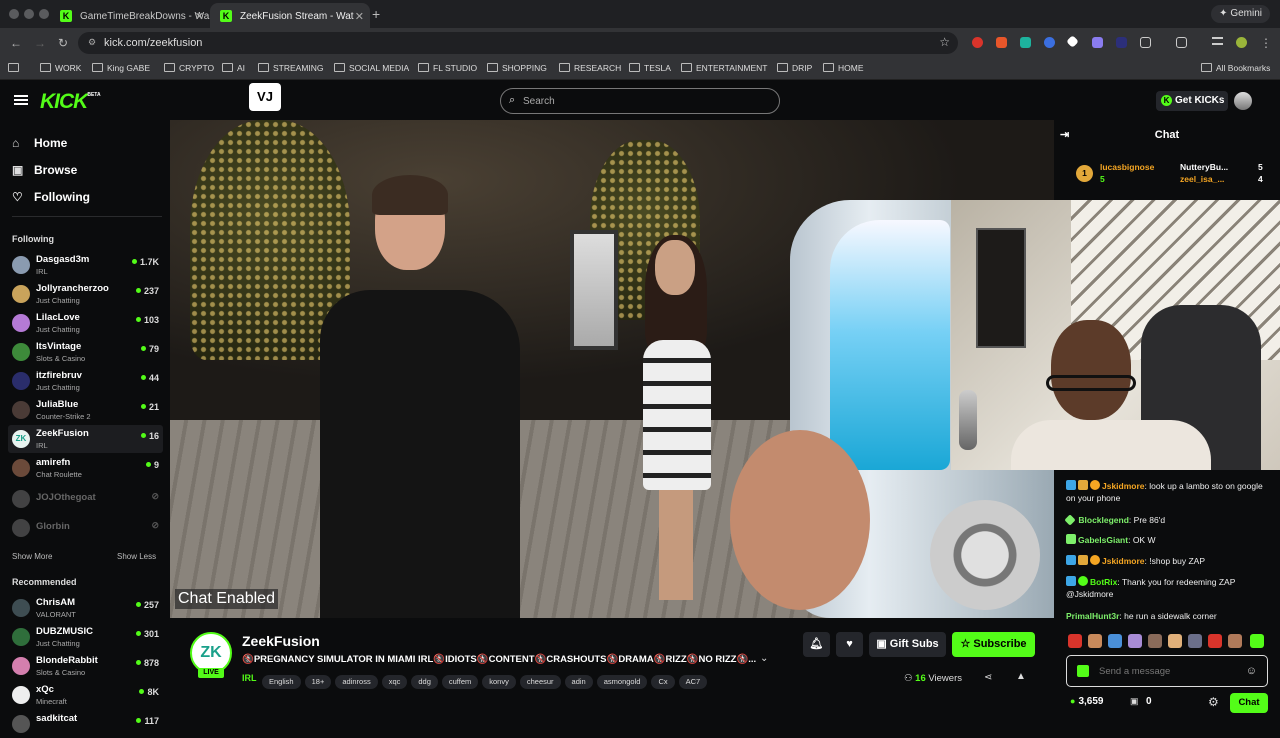  Describe the element at coordinates (51, 197) in the screenshot. I see `sidebar-nav-following: ♡ Following` at that location.